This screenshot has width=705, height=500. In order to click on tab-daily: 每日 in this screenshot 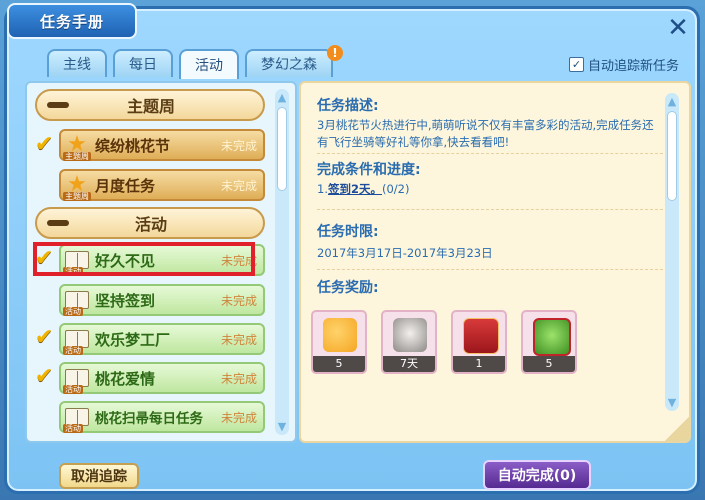, I will do `click(143, 63)`.